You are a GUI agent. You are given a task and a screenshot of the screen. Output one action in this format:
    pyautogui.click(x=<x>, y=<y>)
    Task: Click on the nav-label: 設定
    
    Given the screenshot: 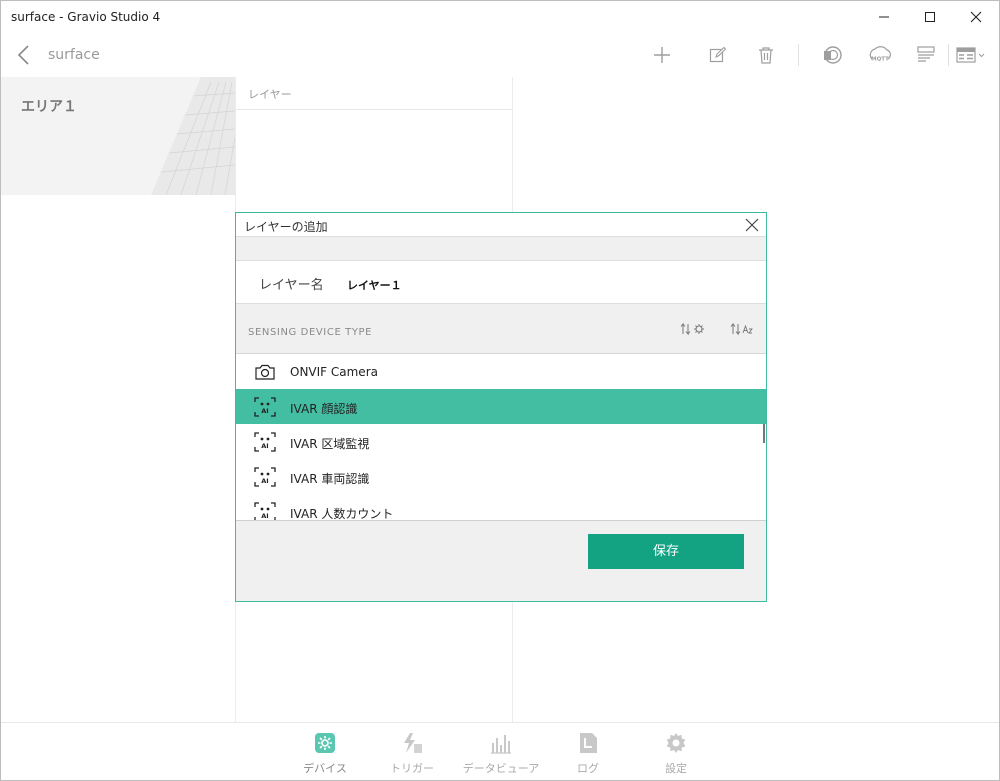 What is the action you would take?
    pyautogui.click(x=676, y=768)
    